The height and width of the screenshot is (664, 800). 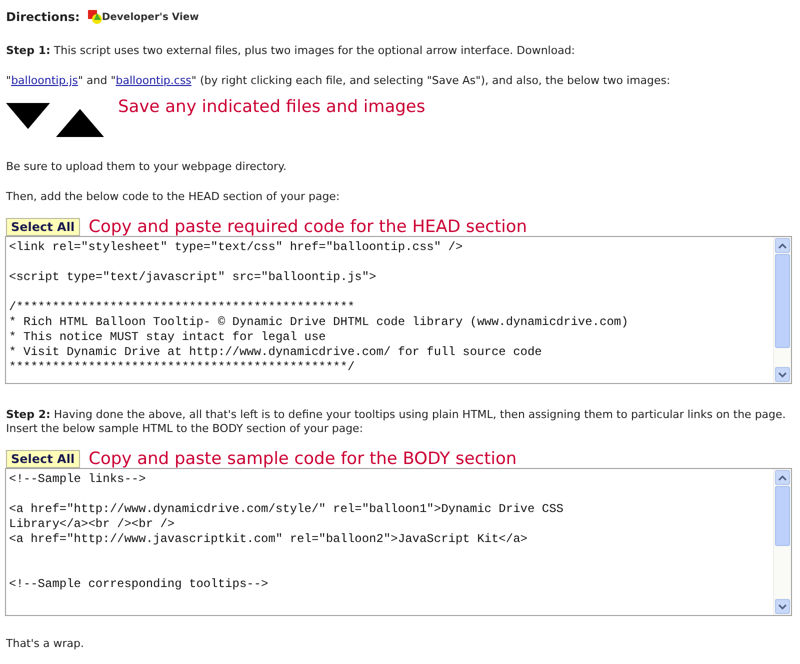 What do you see at coordinates (44, 80) in the screenshot?
I see `file-link: balloontip.js` at bounding box center [44, 80].